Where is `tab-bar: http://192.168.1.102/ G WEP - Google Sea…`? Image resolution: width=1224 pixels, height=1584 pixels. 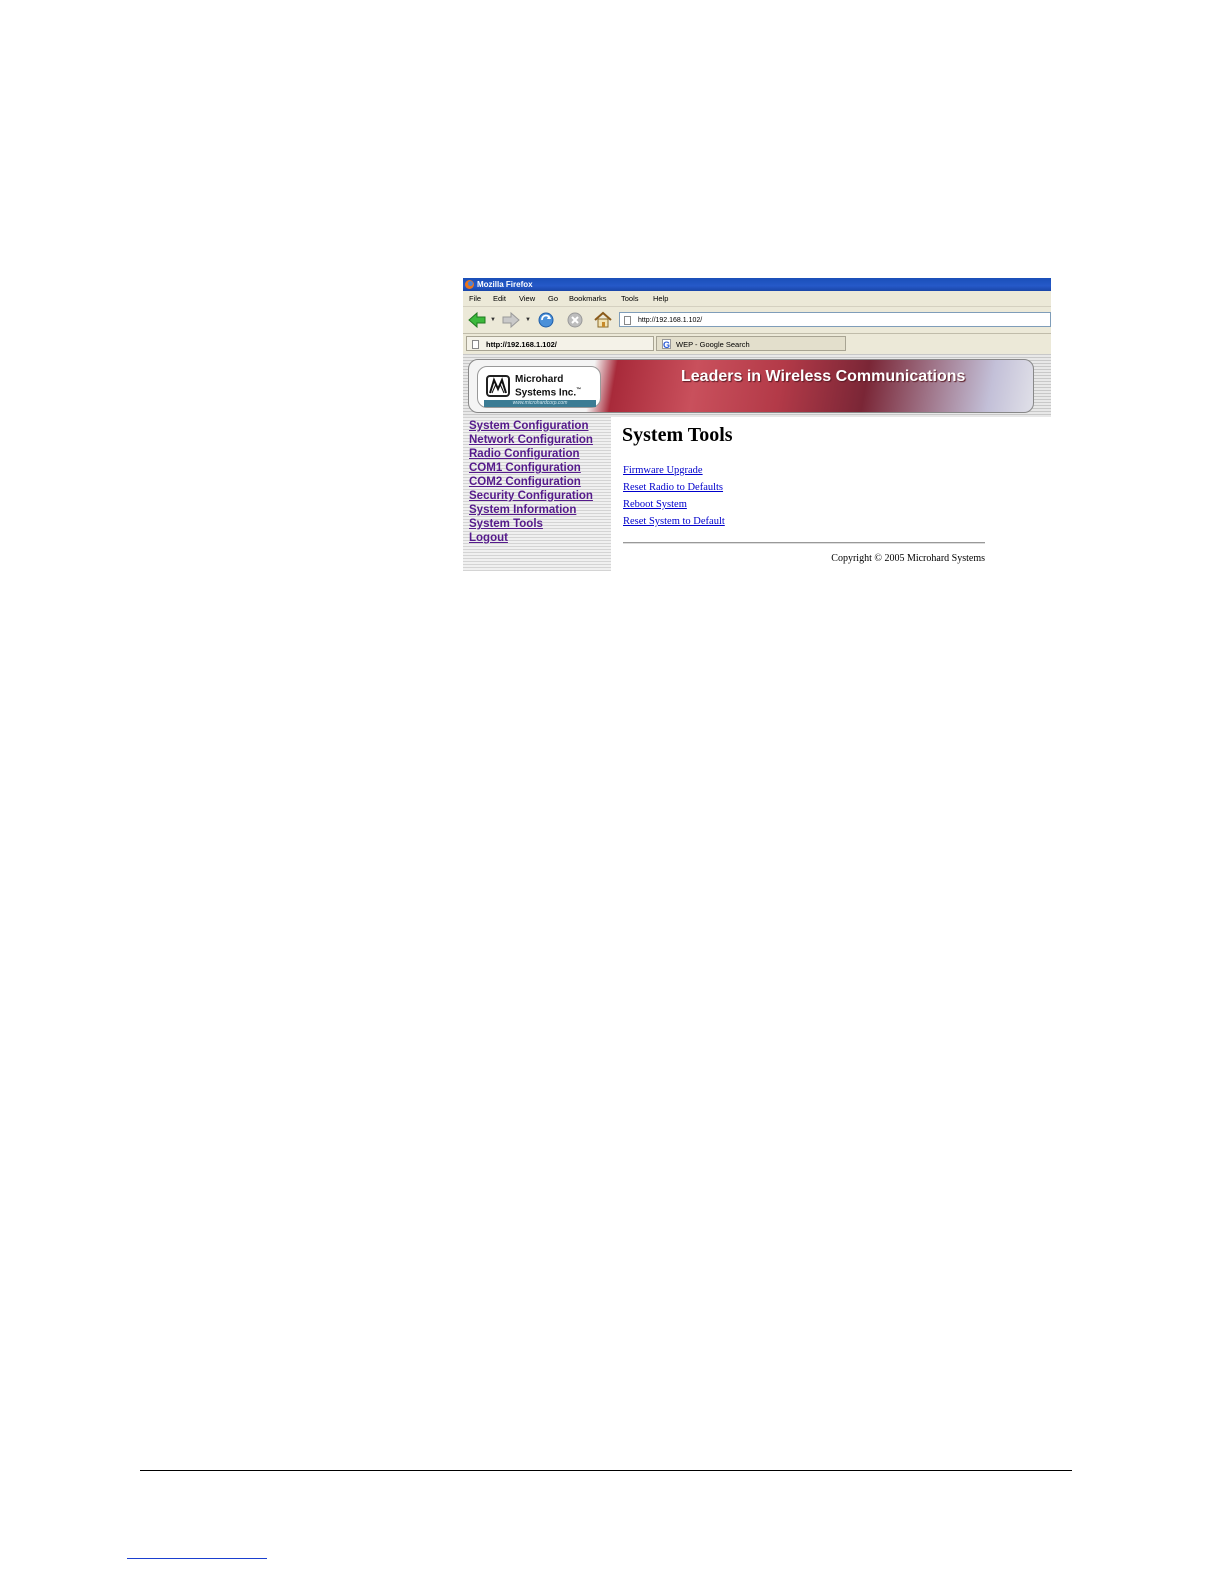 tab-bar: http://192.168.1.102/ G WEP - Google Sea… is located at coordinates (757, 344).